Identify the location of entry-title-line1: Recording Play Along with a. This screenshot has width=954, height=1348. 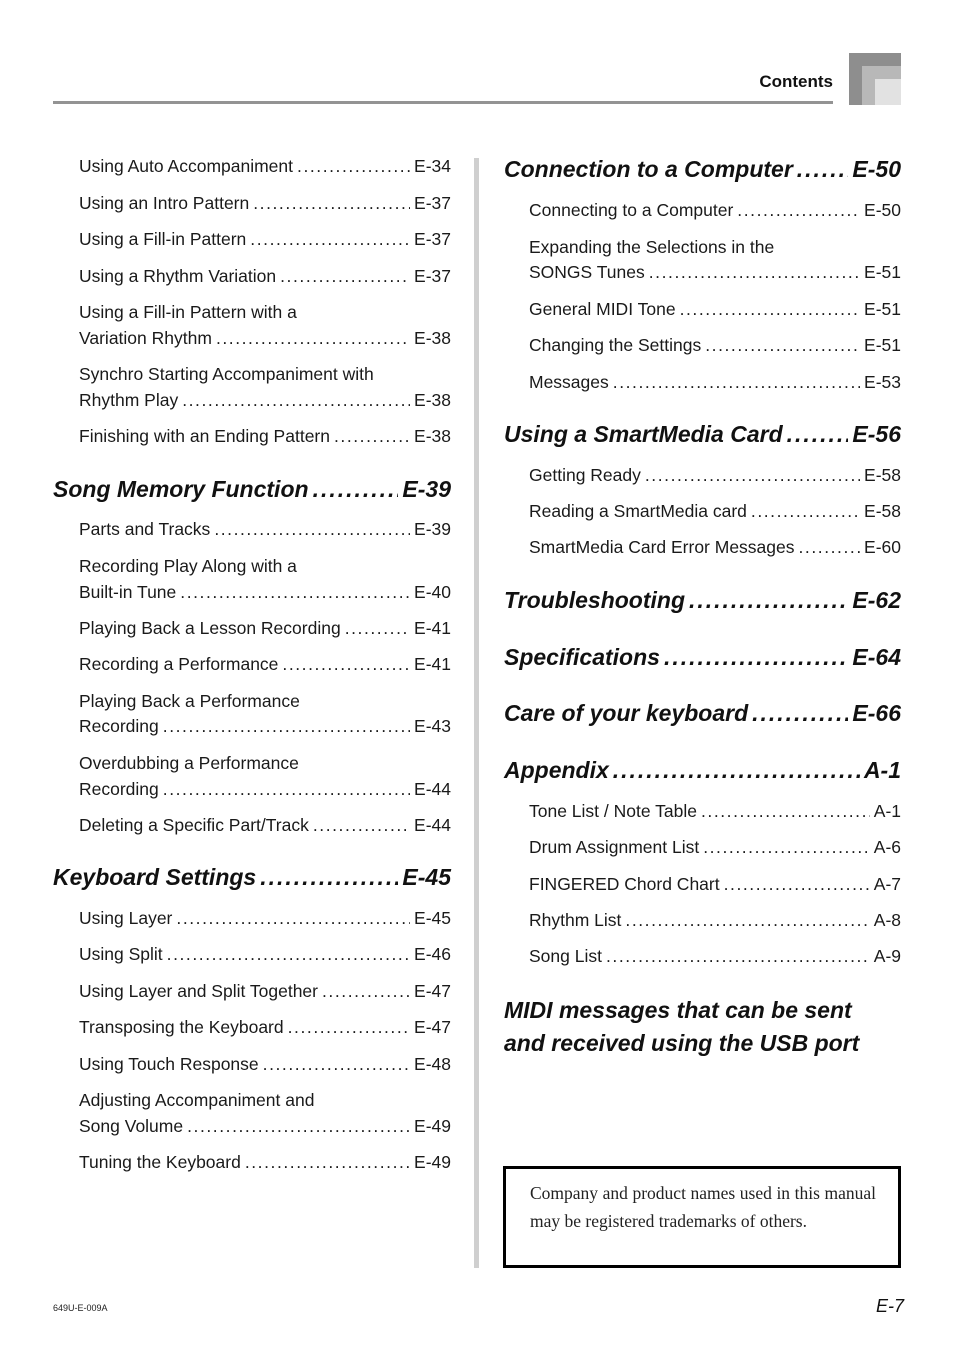
(188, 566).